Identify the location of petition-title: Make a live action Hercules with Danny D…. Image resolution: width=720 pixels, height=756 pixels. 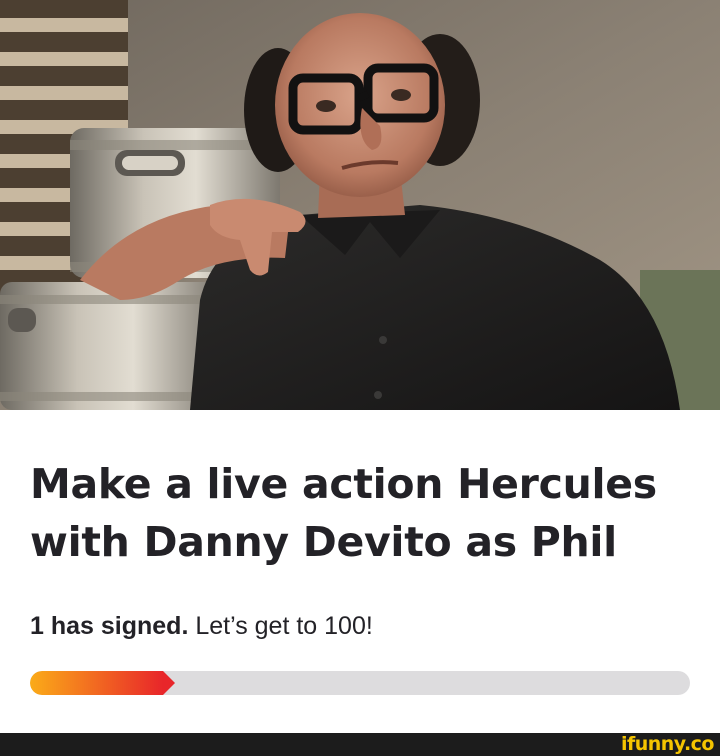
(343, 513).